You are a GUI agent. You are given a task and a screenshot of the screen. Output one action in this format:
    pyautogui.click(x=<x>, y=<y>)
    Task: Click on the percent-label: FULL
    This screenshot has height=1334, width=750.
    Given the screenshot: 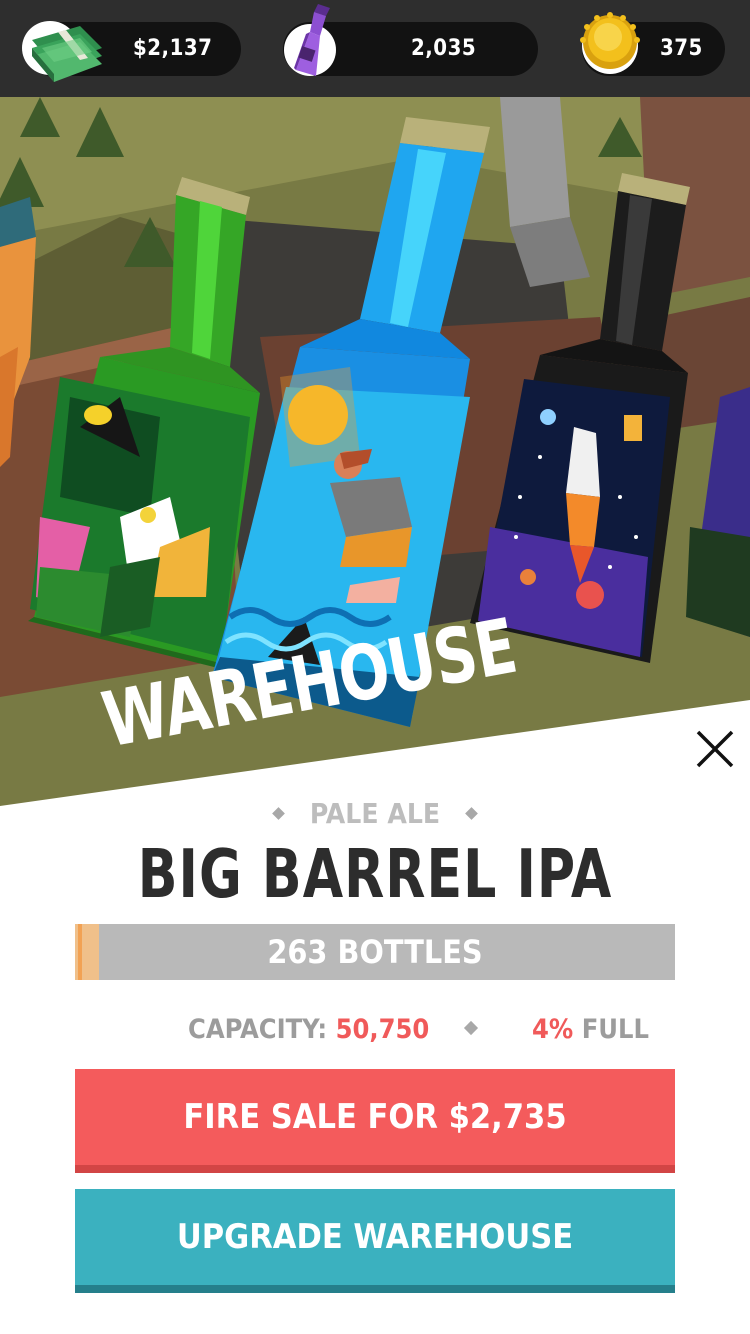 What is the action you would take?
    pyautogui.click(x=615, y=1029)
    